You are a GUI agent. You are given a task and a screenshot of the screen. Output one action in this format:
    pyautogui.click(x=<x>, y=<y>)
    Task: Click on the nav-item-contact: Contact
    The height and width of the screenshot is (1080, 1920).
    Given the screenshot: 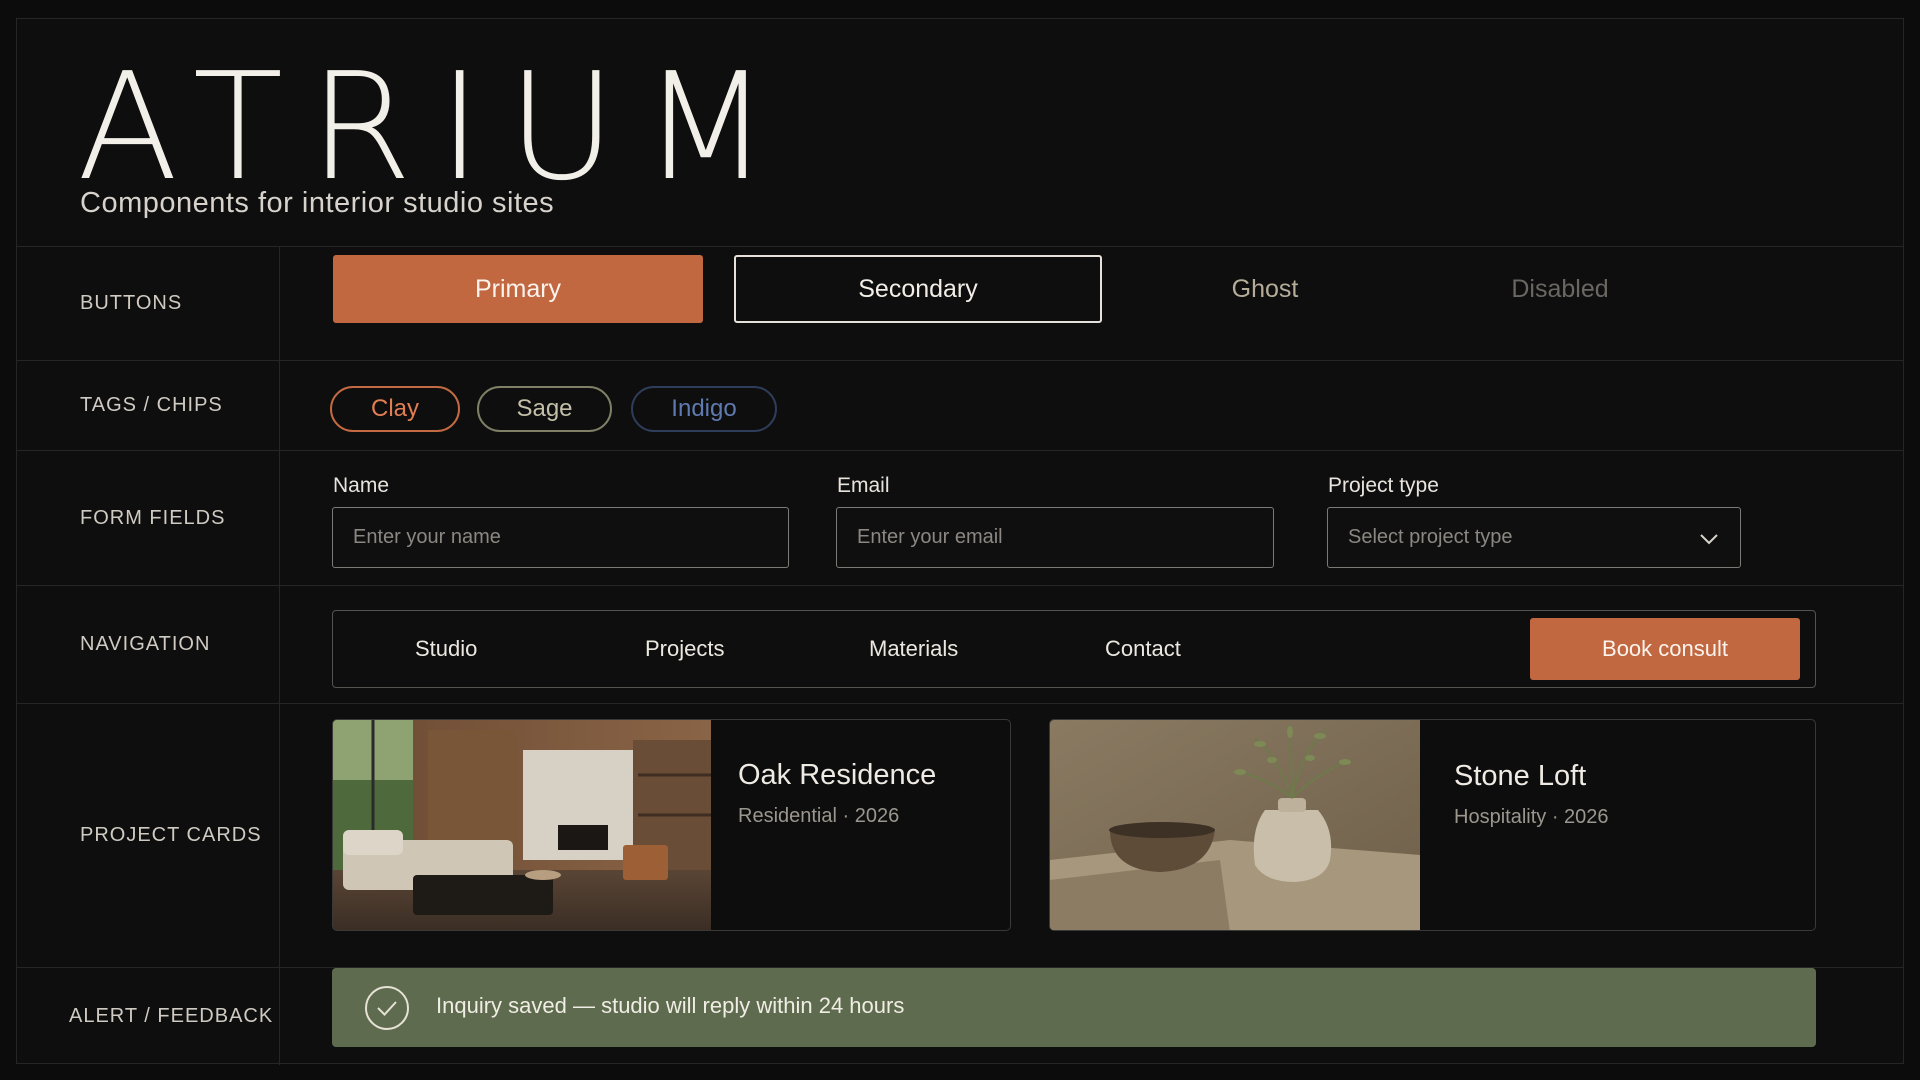 What is the action you would take?
    pyautogui.click(x=1143, y=649)
    